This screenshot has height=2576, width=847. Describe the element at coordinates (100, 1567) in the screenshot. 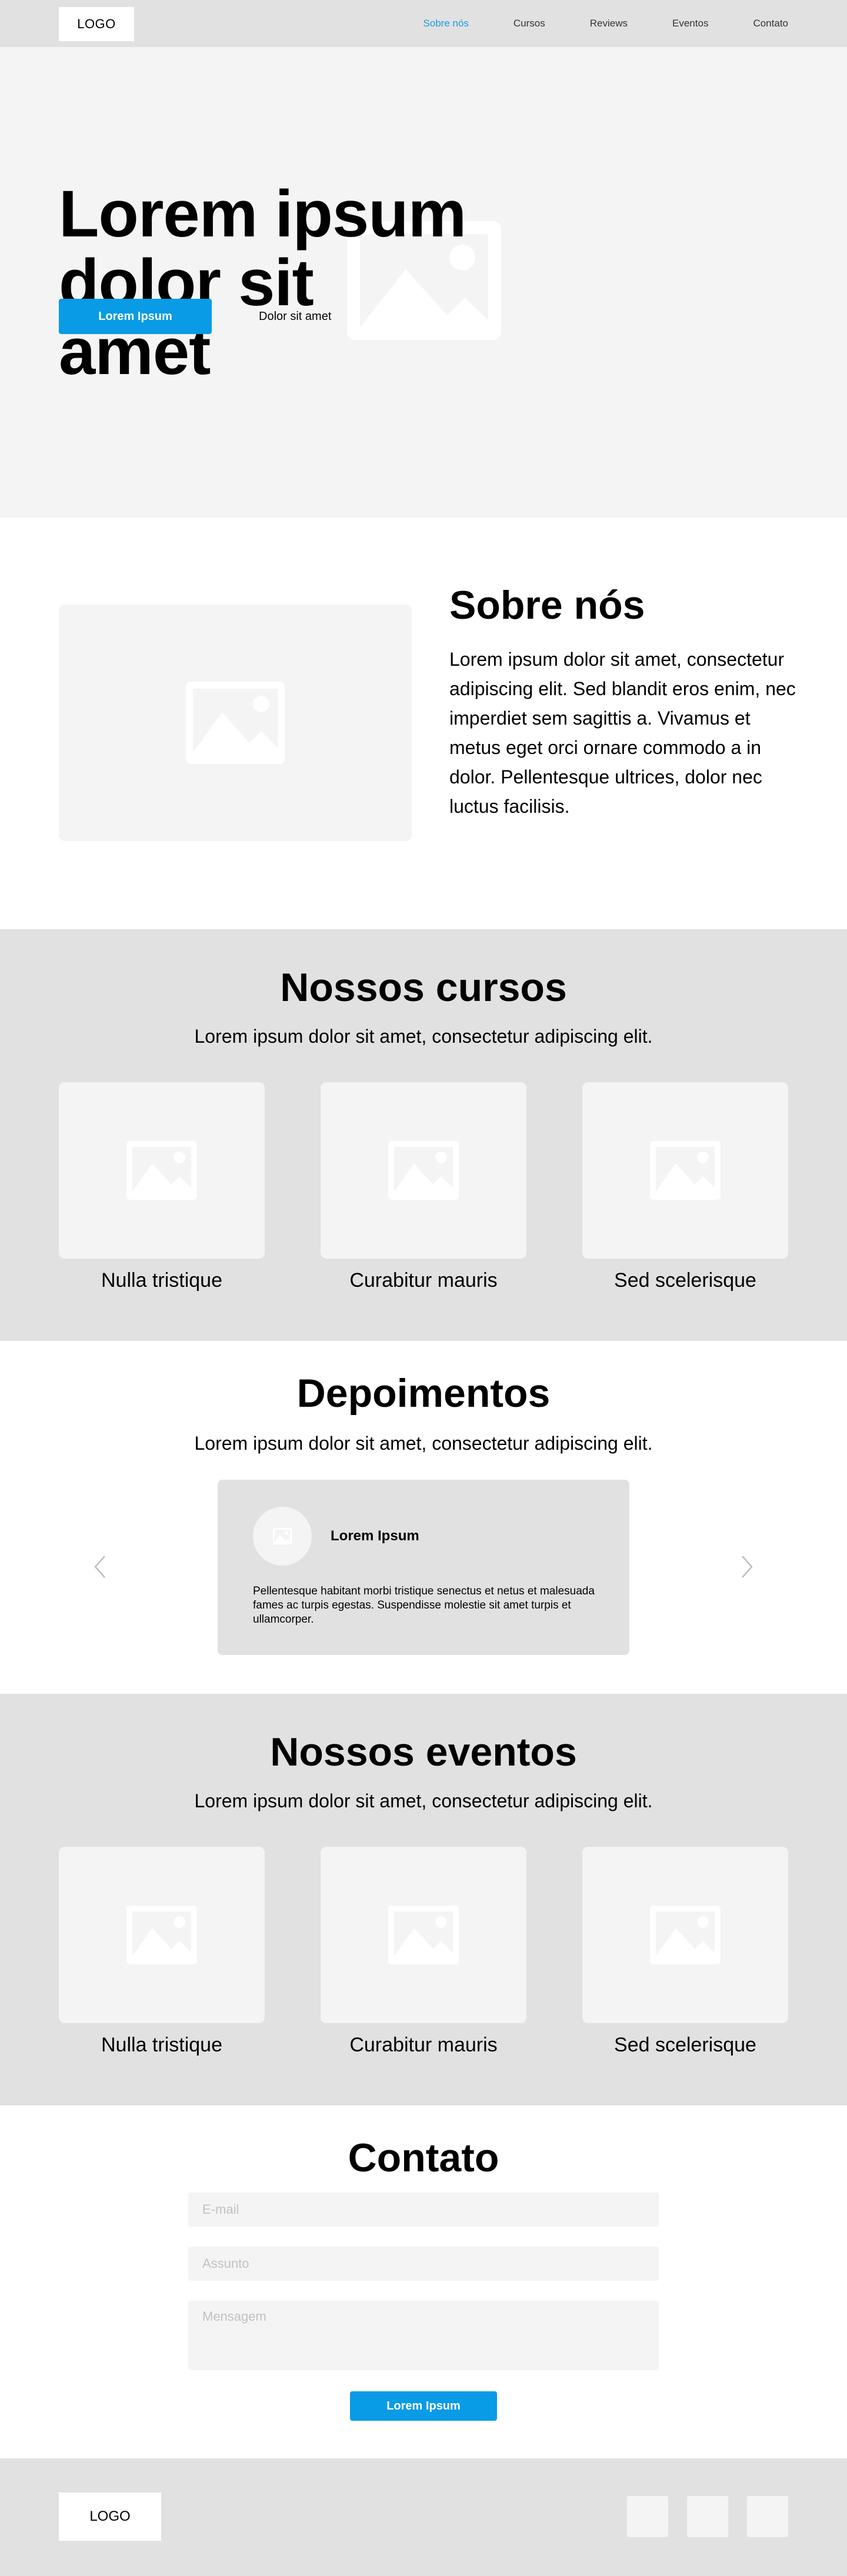

I see `chevron-left-icon` at that location.